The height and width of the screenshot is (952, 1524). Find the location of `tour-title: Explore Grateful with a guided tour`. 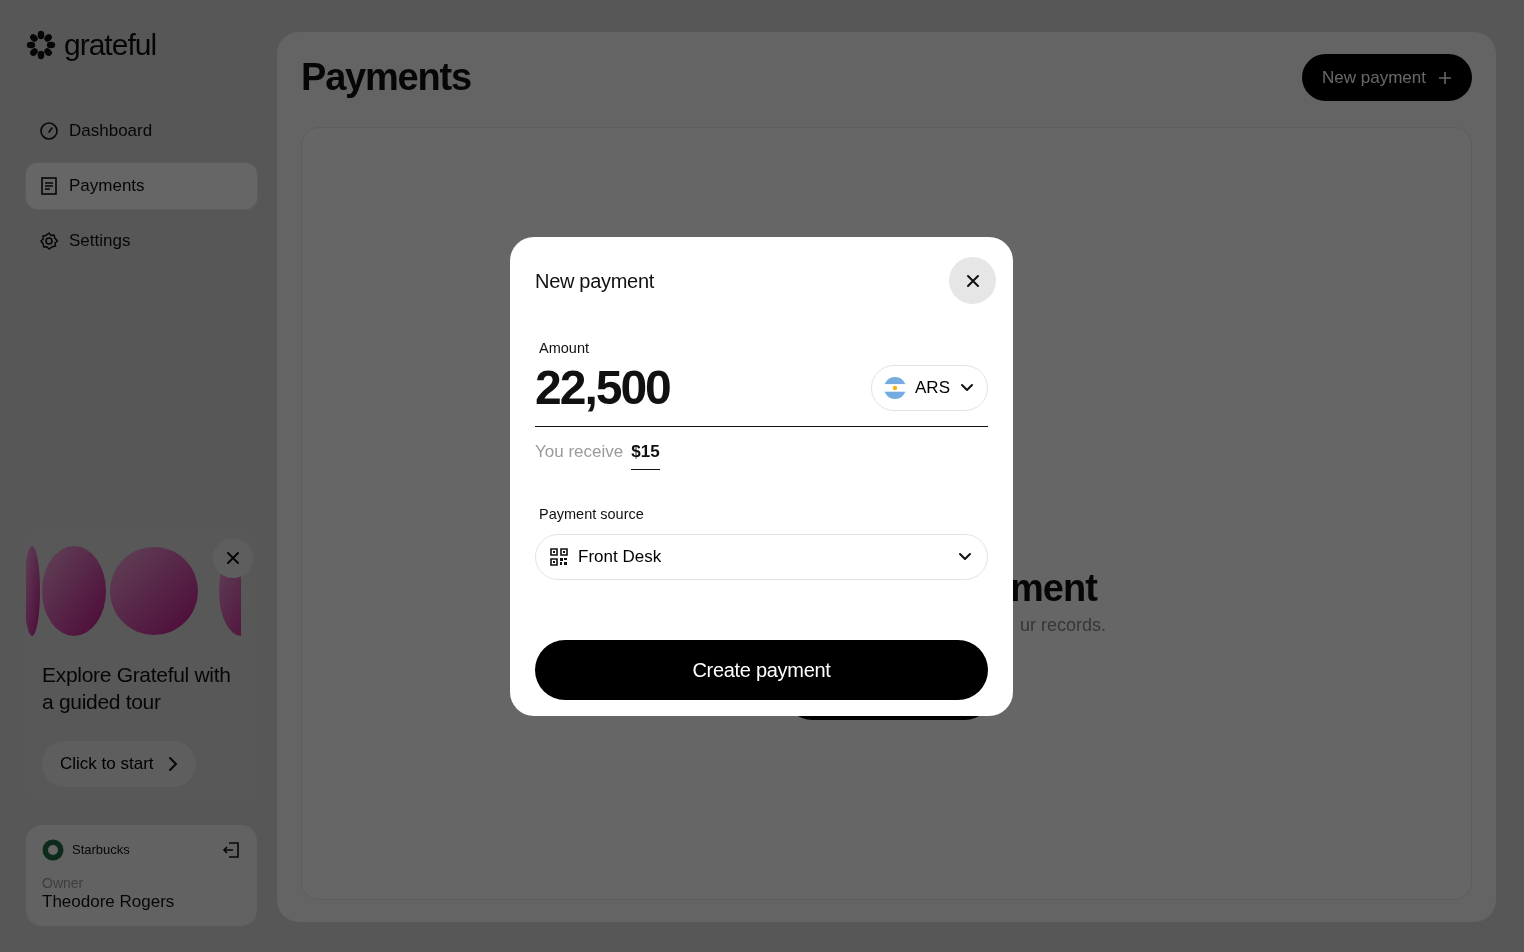

tour-title: Explore Grateful with a guided tour is located at coordinates (137, 688).